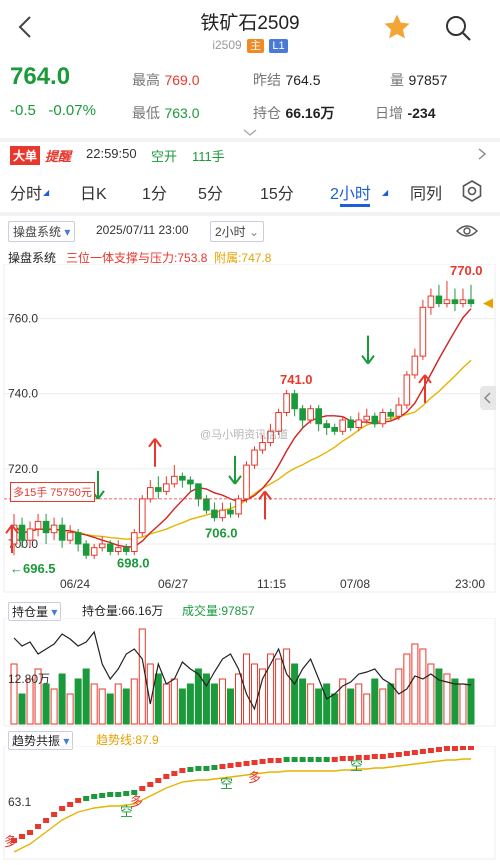 The width and height of the screenshot is (500, 865). Describe the element at coordinates (458, 28) in the screenshot. I see `search-icon` at that location.